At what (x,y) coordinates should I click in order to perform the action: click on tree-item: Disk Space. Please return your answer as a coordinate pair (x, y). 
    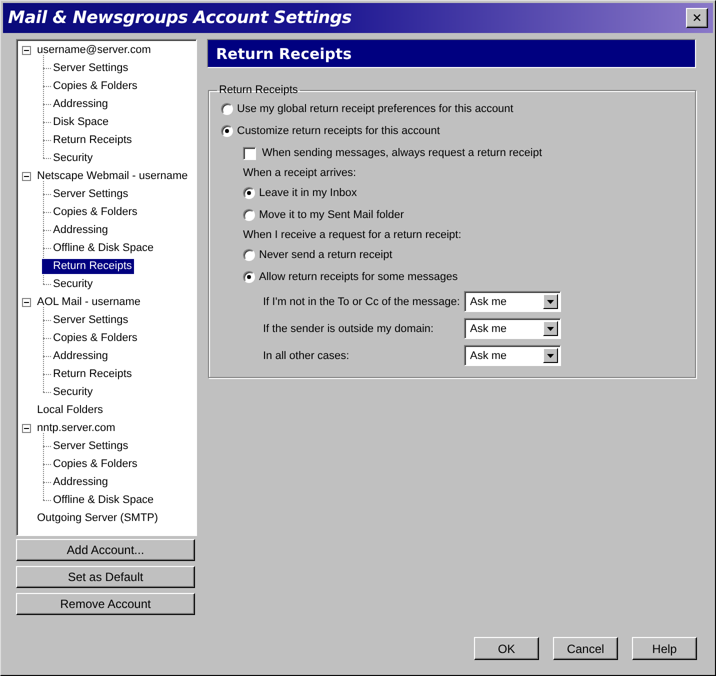
    Looking at the image, I should click on (81, 122).